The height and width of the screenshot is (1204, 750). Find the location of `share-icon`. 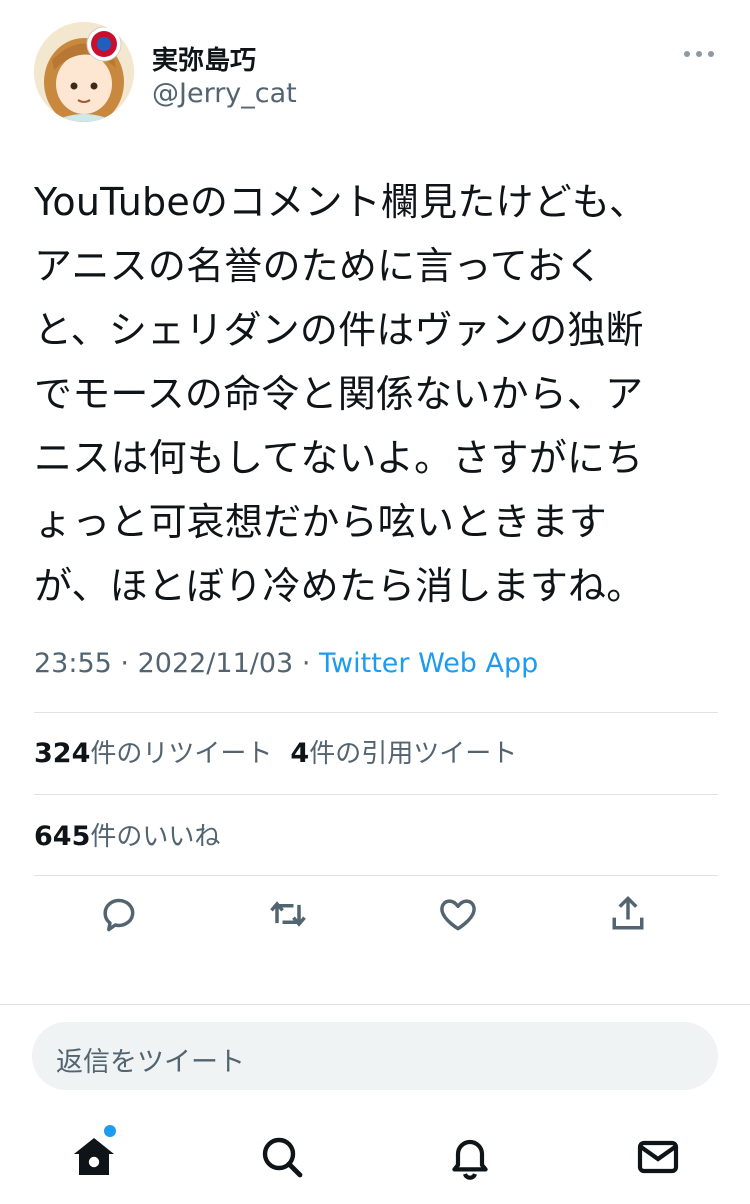

share-icon is located at coordinates (628, 914).